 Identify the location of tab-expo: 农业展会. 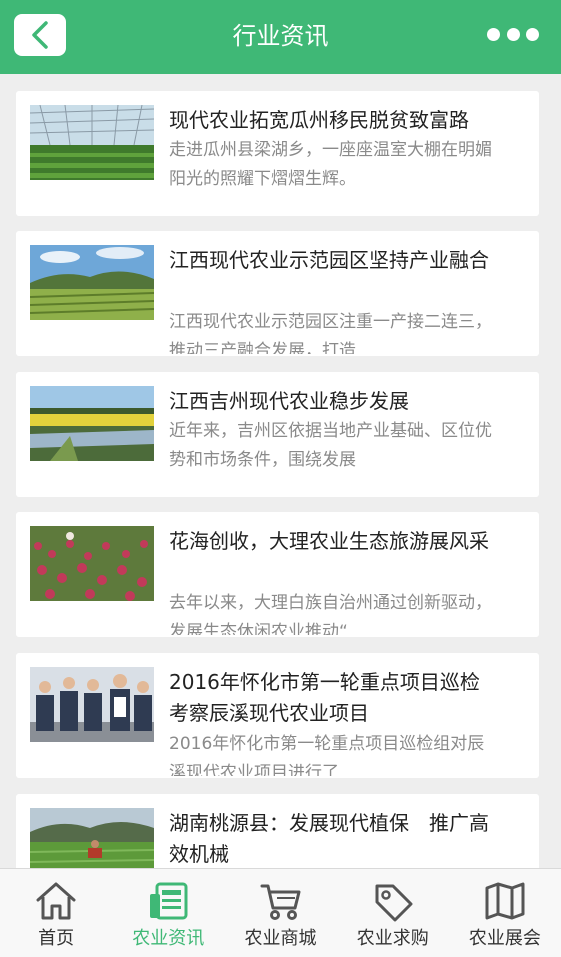
(505, 913).